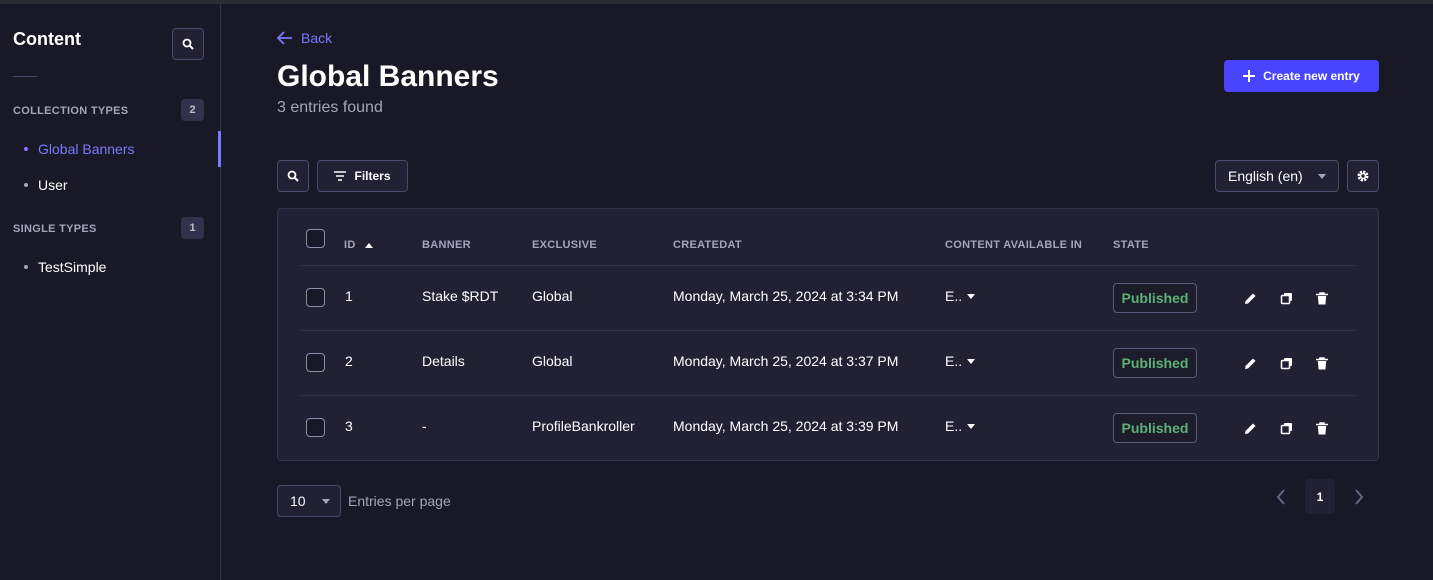 This screenshot has width=1433, height=580. I want to click on previous-page-button, so click(1281, 497).